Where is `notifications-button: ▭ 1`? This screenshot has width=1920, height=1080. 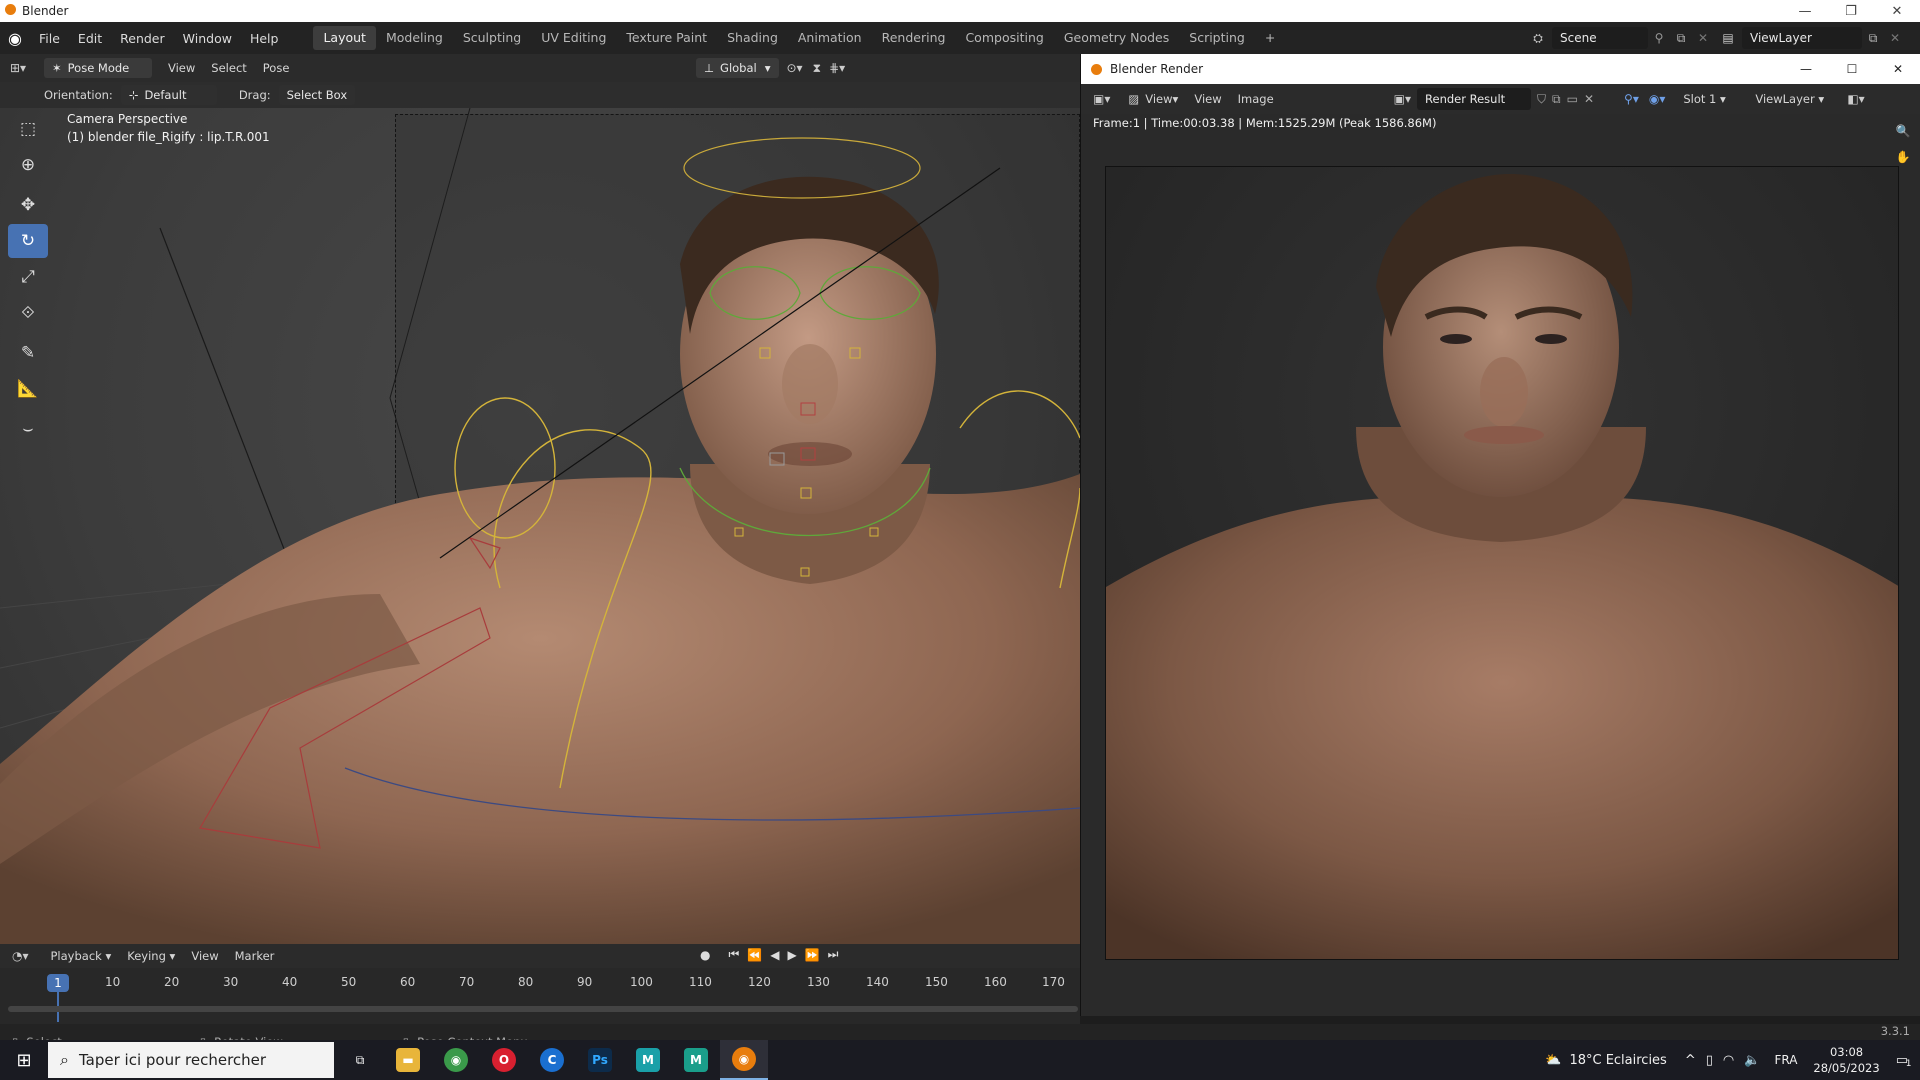 notifications-button: ▭ 1 is located at coordinates (1904, 1061).